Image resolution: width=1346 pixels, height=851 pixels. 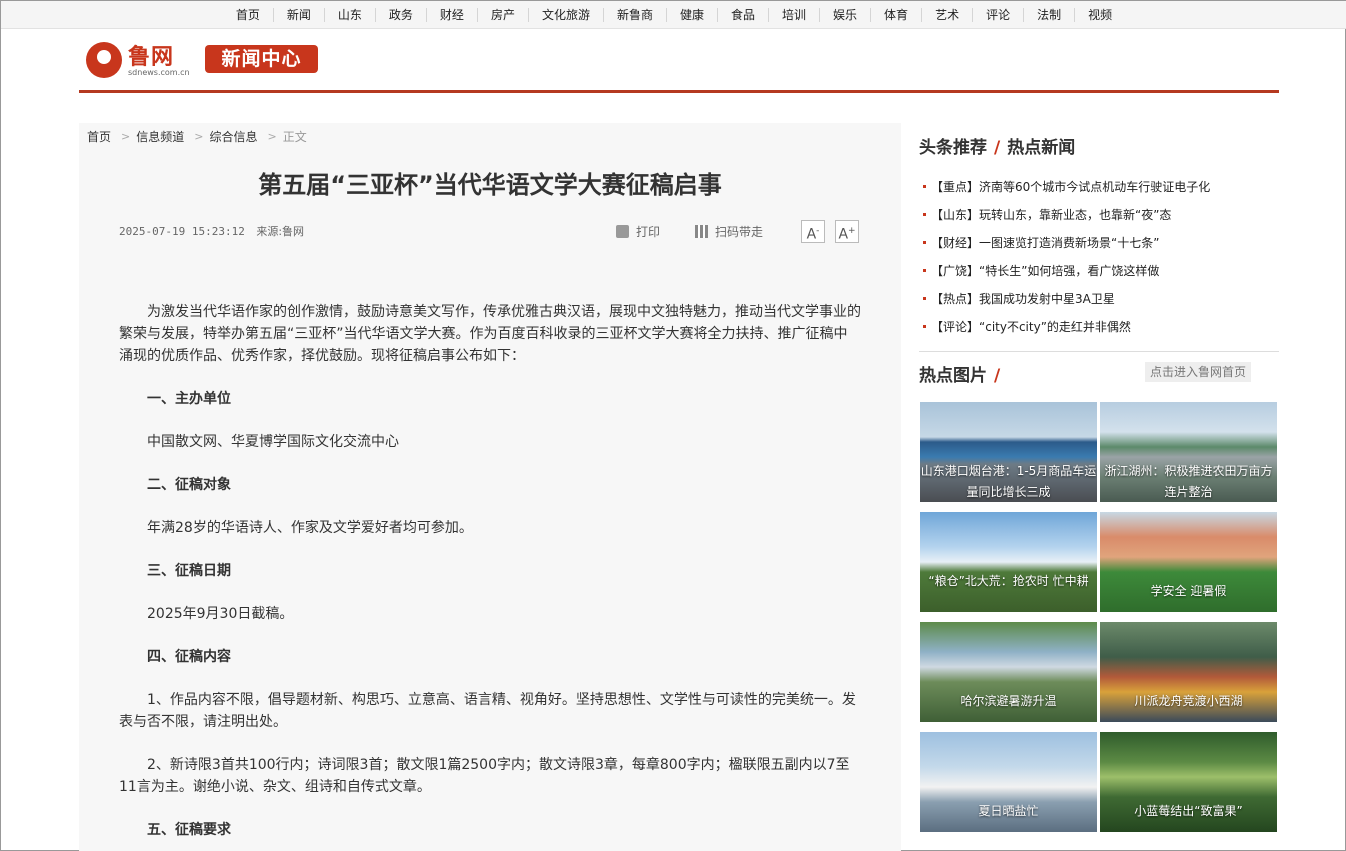 What do you see at coordinates (1188, 452) in the screenshot?
I see `hot-pic-card: 浙江湖州：积极推进农田万亩方连片整治` at bounding box center [1188, 452].